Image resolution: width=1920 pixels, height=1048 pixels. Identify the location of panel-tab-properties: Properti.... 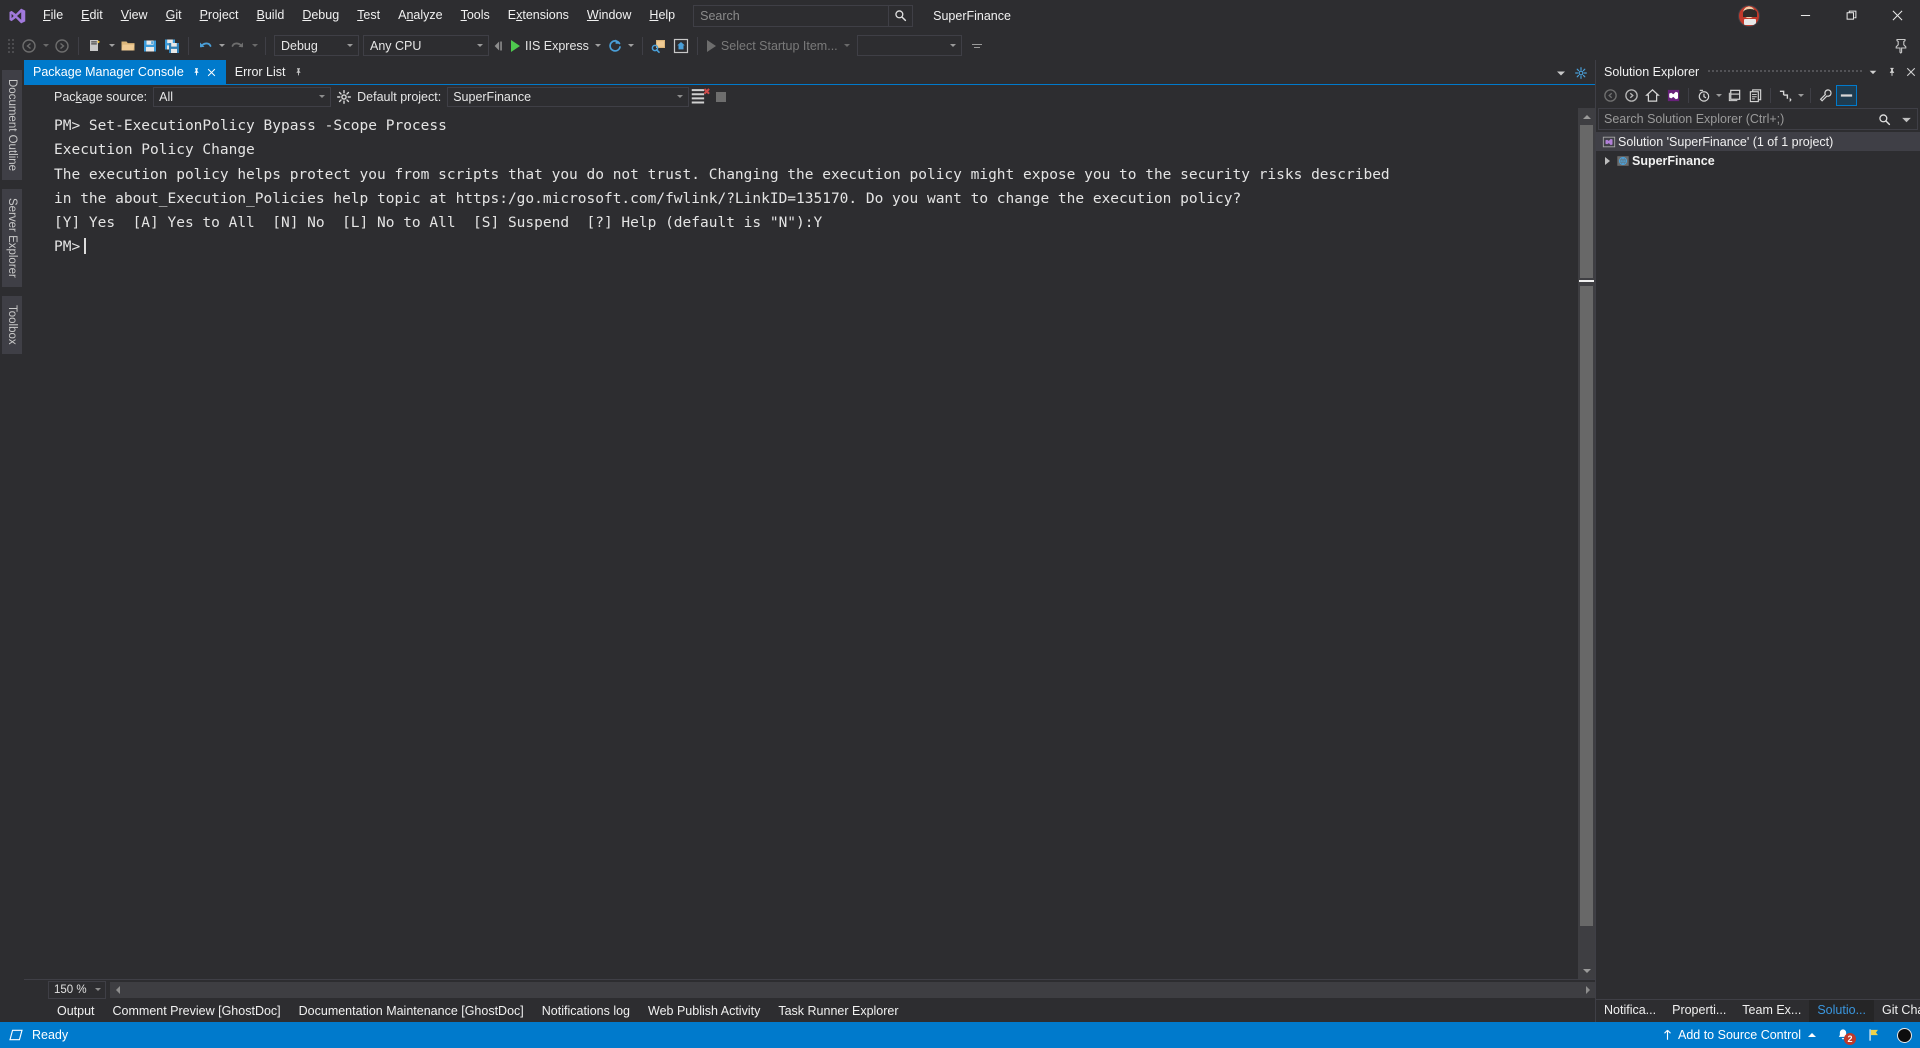
(1699, 1011).